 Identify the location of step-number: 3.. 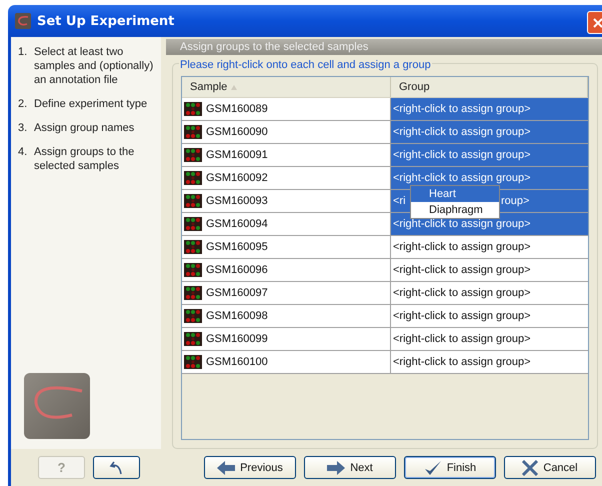
(23, 128).